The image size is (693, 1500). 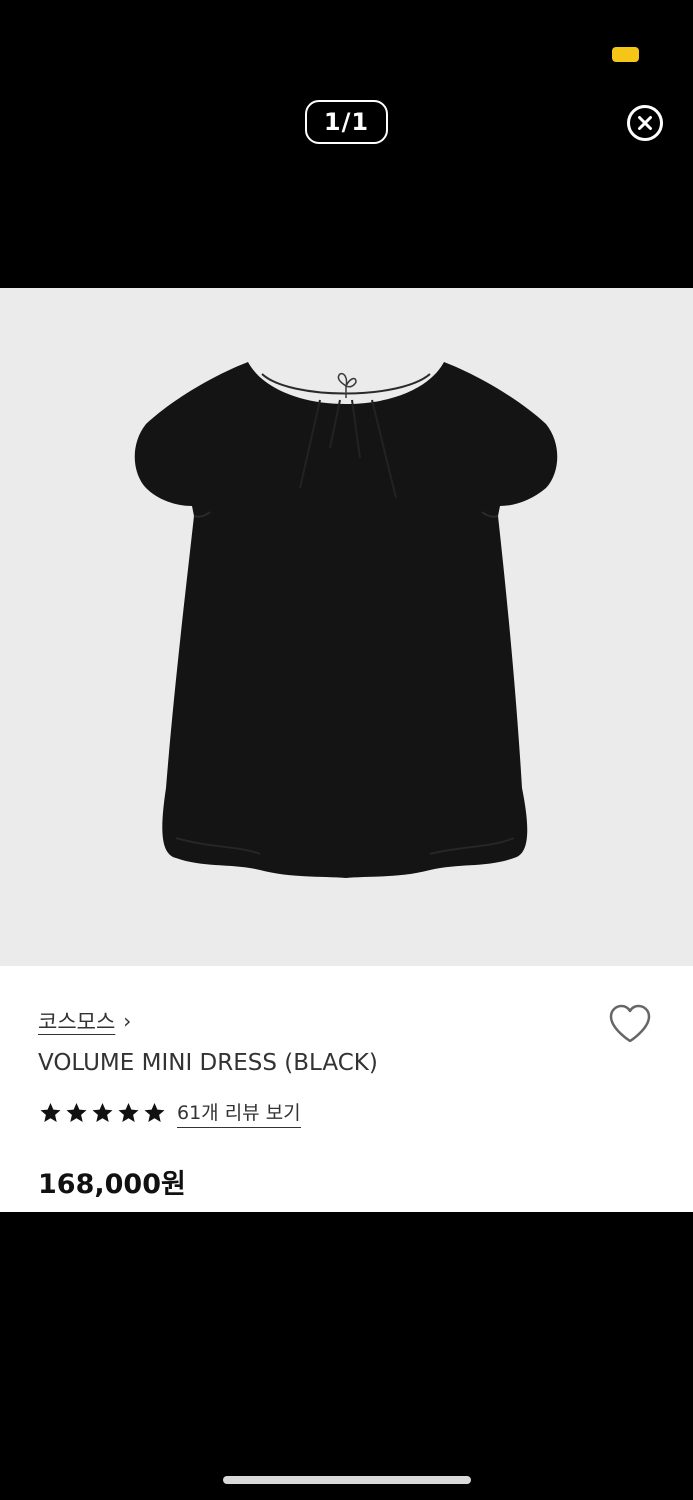 I want to click on wishlist-button, so click(x=630, y=1024).